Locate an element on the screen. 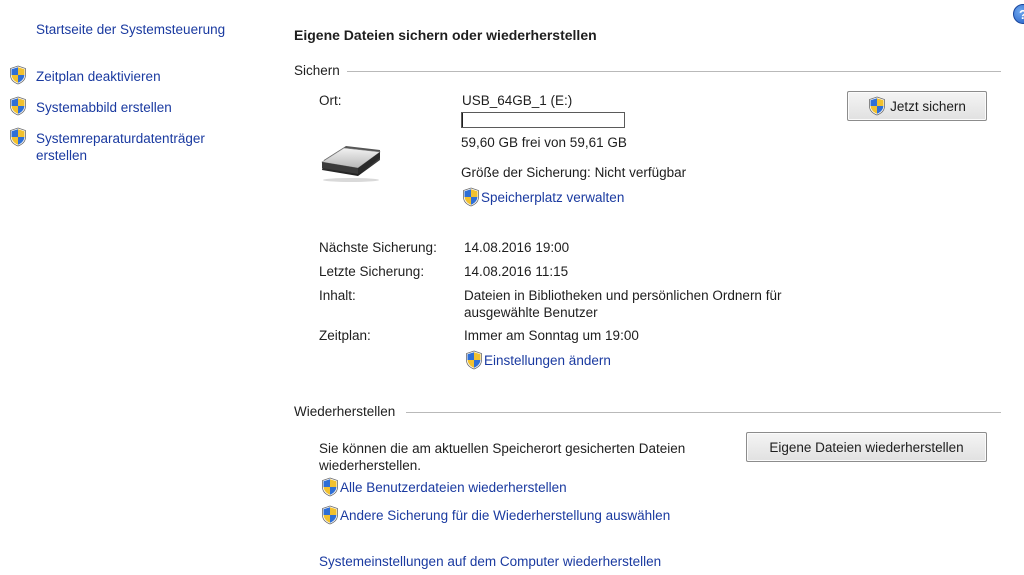 The height and width of the screenshot is (575, 1024). last-backup-value: 14.08.2016 11:15 is located at coordinates (516, 271).